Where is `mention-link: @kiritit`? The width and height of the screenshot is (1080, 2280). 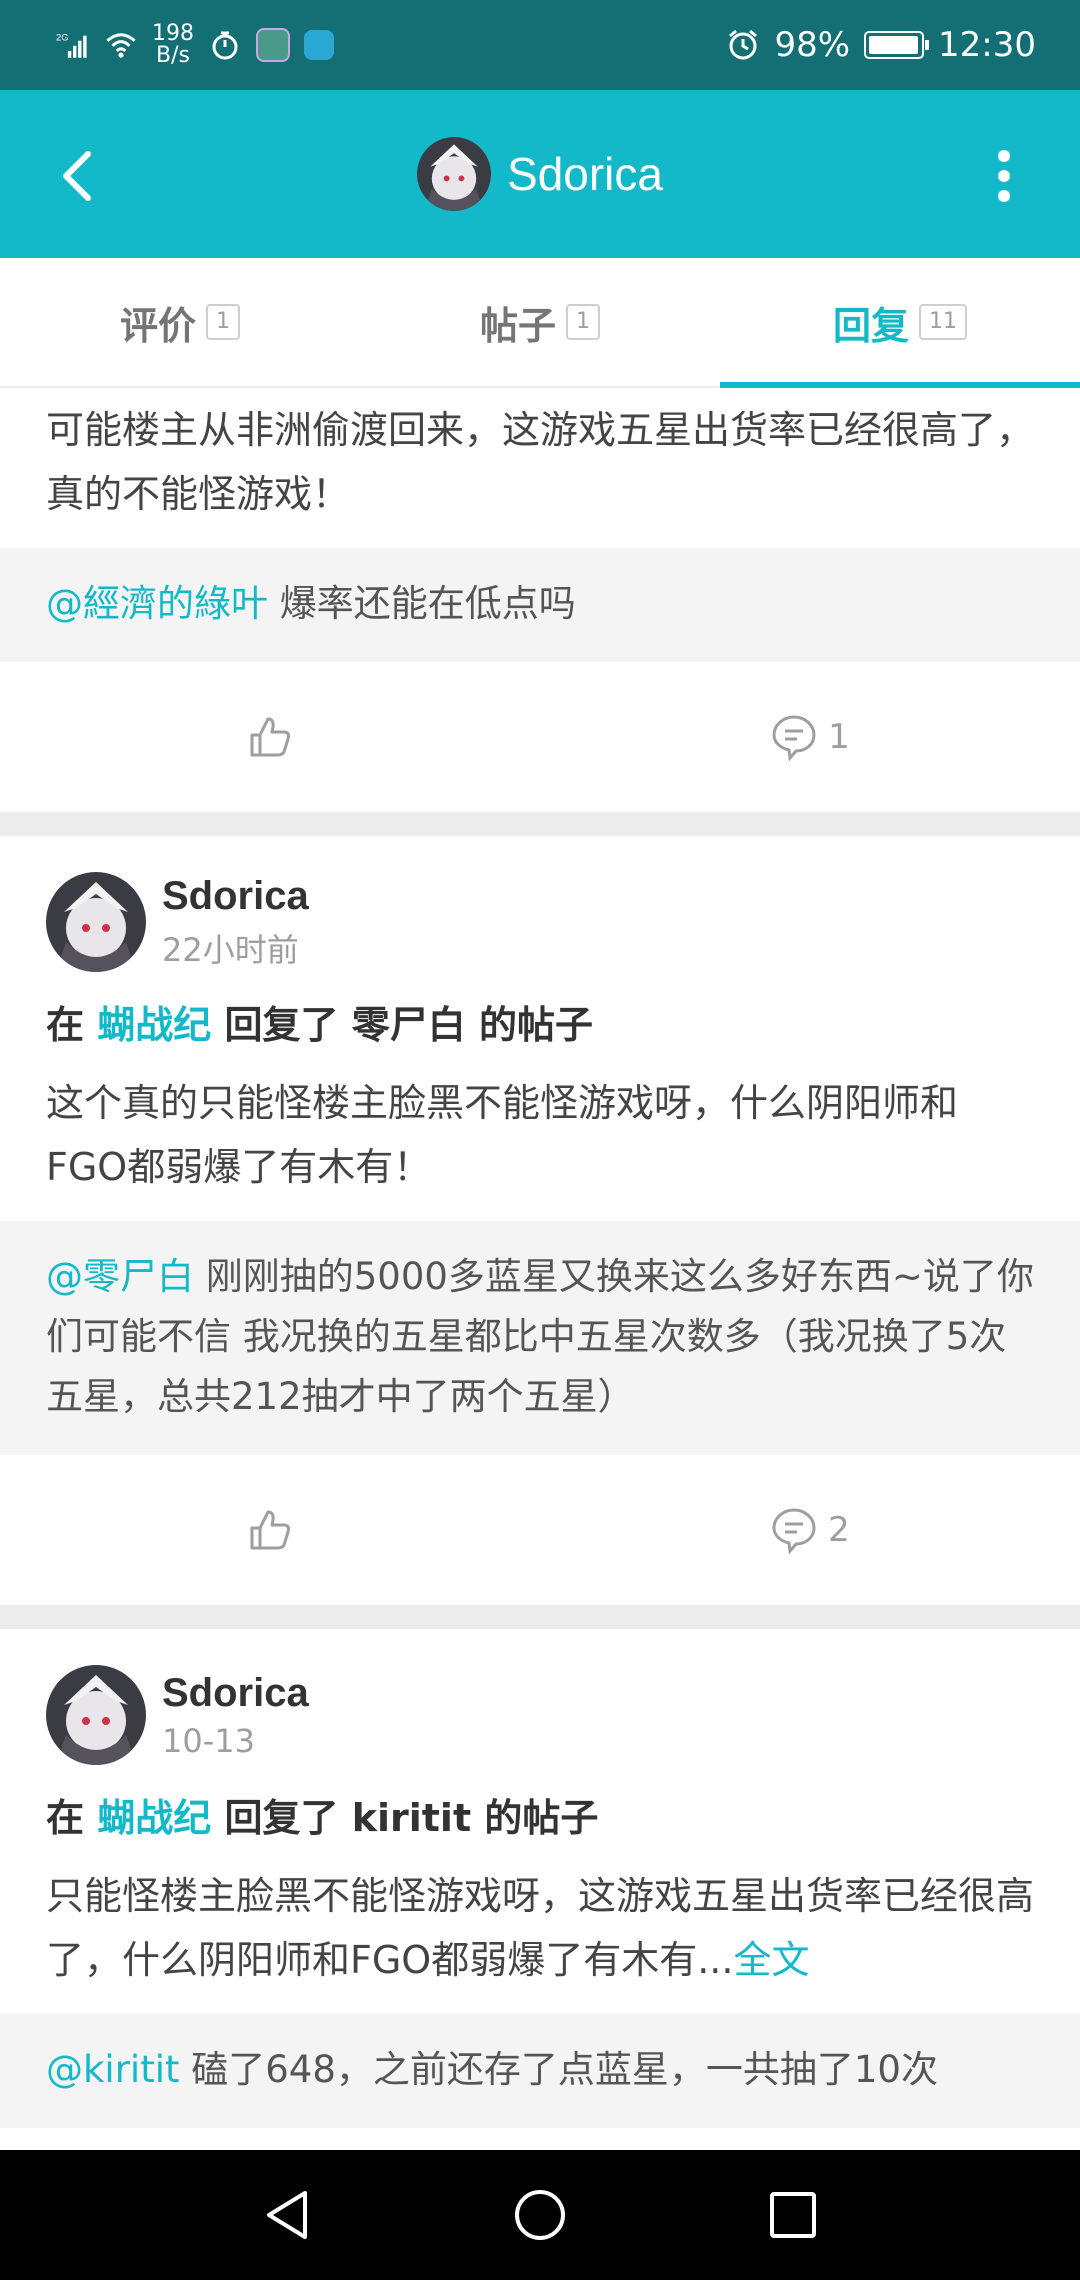
mention-link: @kiritit is located at coordinates (113, 2069).